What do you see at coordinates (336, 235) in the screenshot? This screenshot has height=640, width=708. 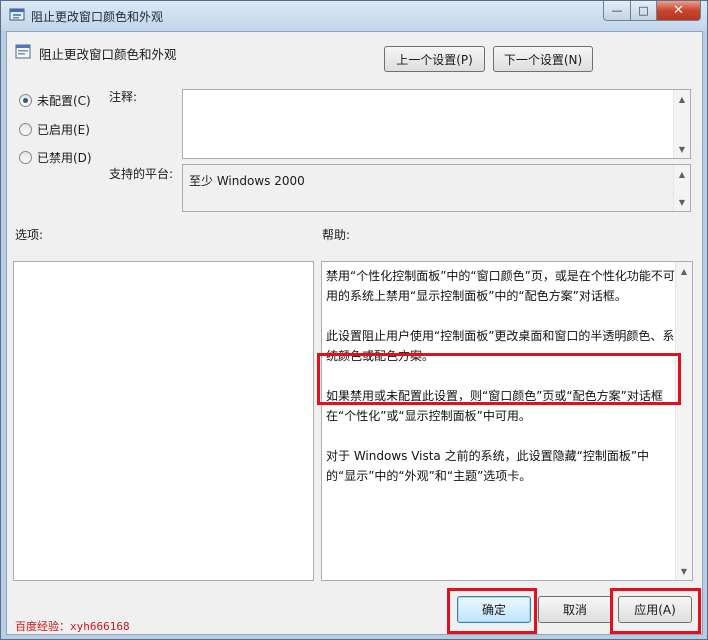 I see `help-label: 帮助:` at bounding box center [336, 235].